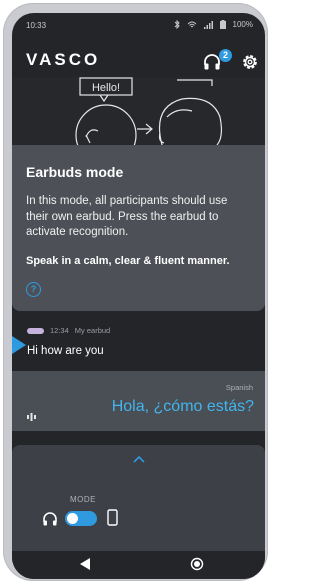 The height and width of the screenshot is (584, 320). I want to click on audio-play-icon, so click(33, 417).